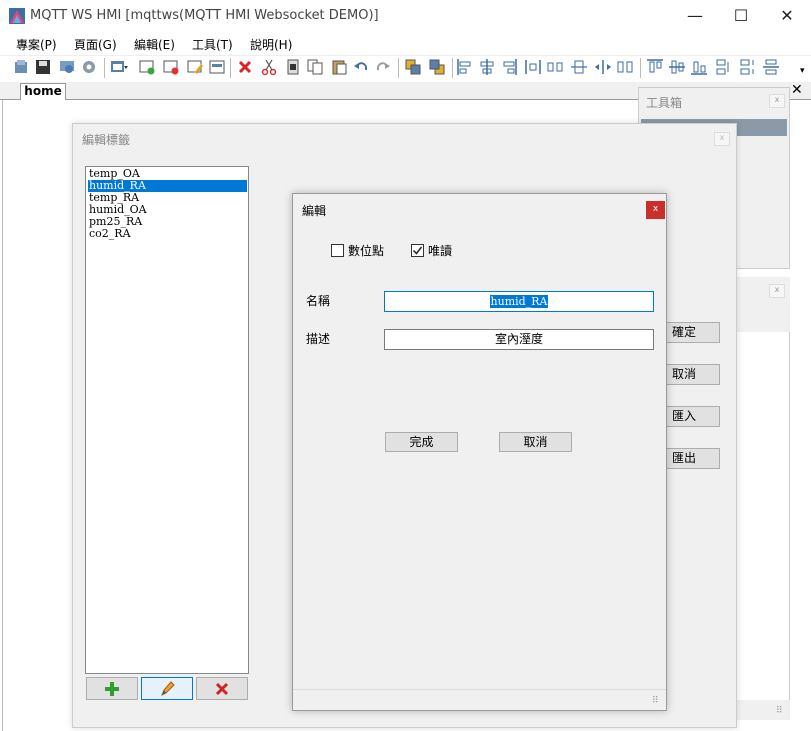 The height and width of the screenshot is (731, 811). Describe the element at coordinates (787, 16) in the screenshot. I see `close-window-button: ✕` at that location.